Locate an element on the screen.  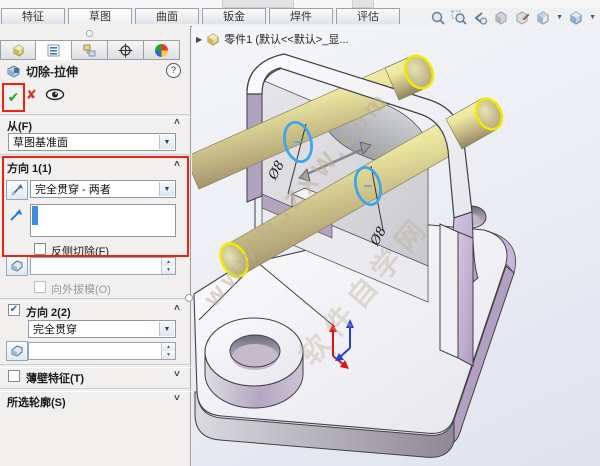
from-section-header: 从(F) is located at coordinates (19, 126).